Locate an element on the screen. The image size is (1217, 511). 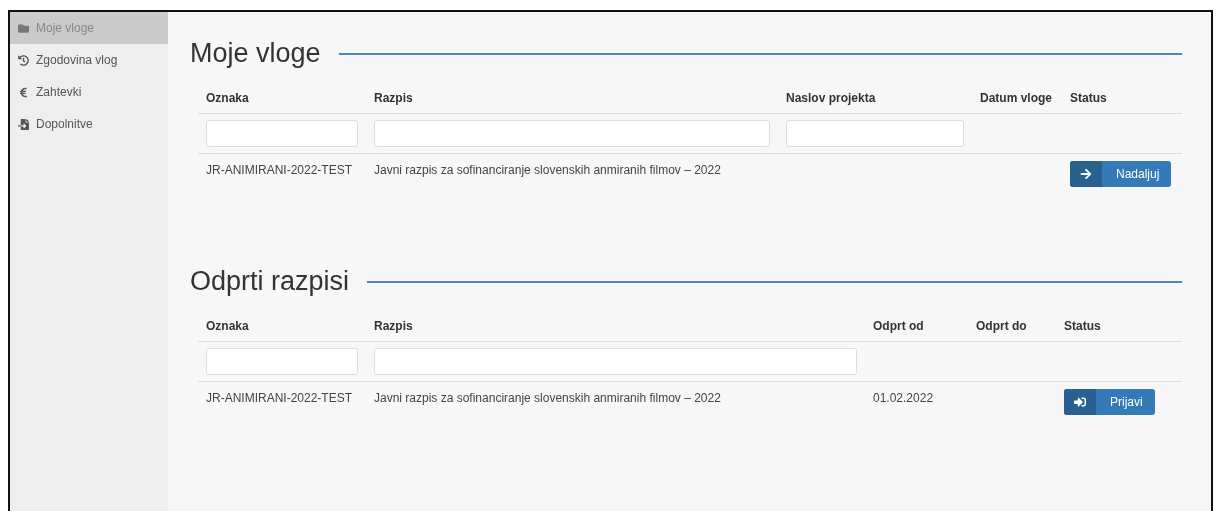
folder-icon is located at coordinates (23, 28).